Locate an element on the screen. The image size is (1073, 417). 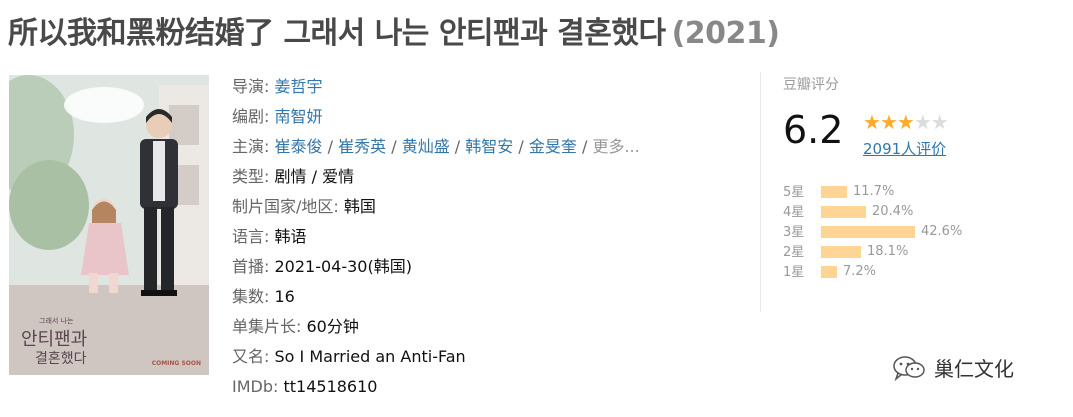
language-value: 韩语 is located at coordinates (290, 236).